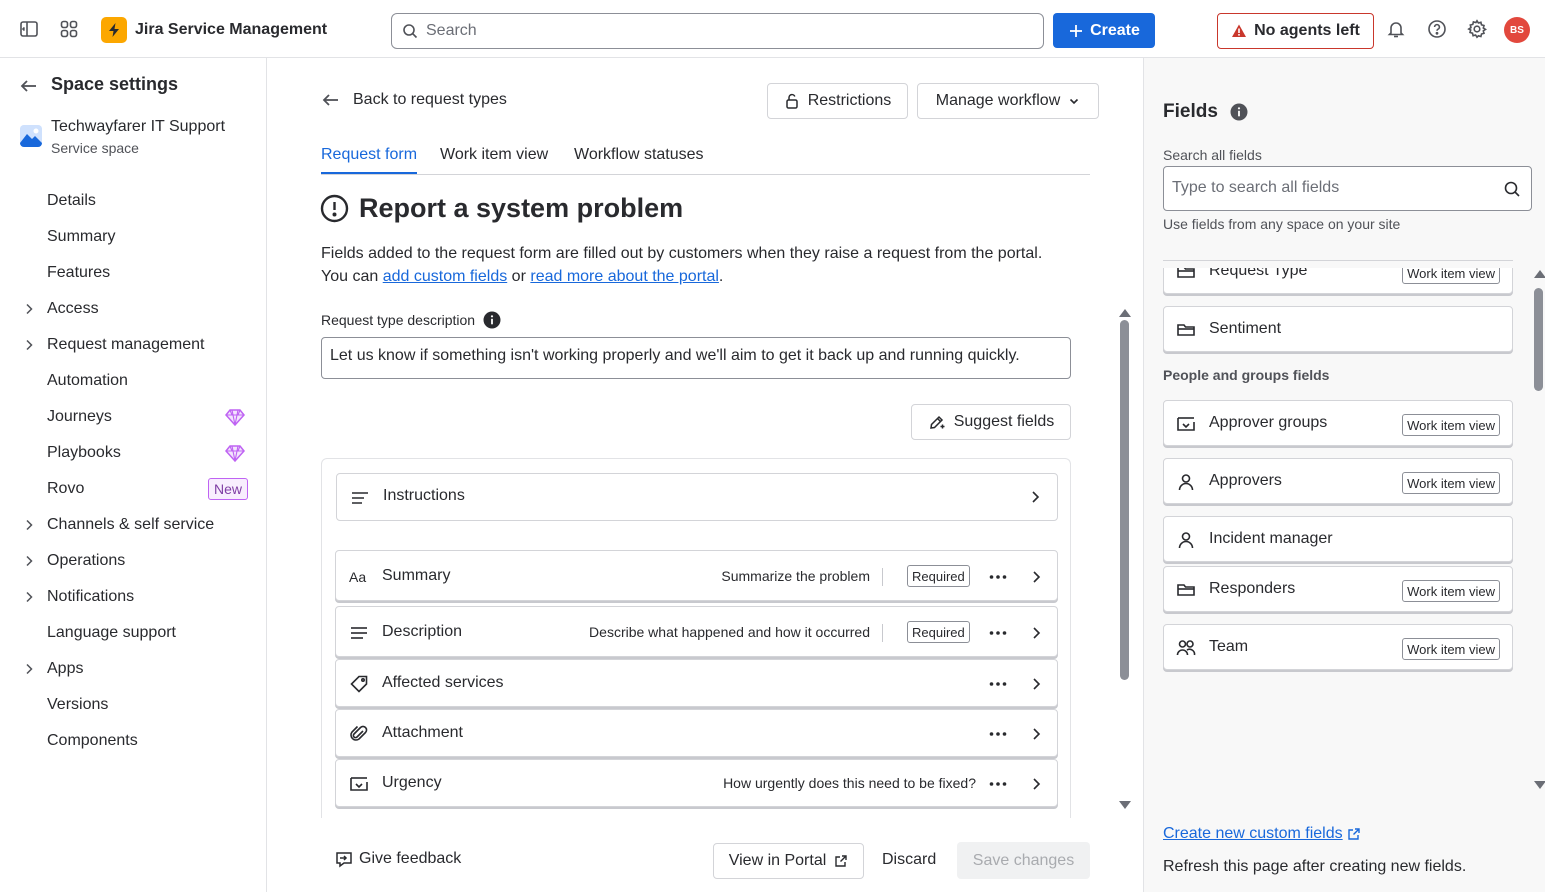 Image resolution: width=1545 pixels, height=892 pixels. Describe the element at coordinates (445, 276) in the screenshot. I see `add-custom-fields-link: add custom fields` at that location.